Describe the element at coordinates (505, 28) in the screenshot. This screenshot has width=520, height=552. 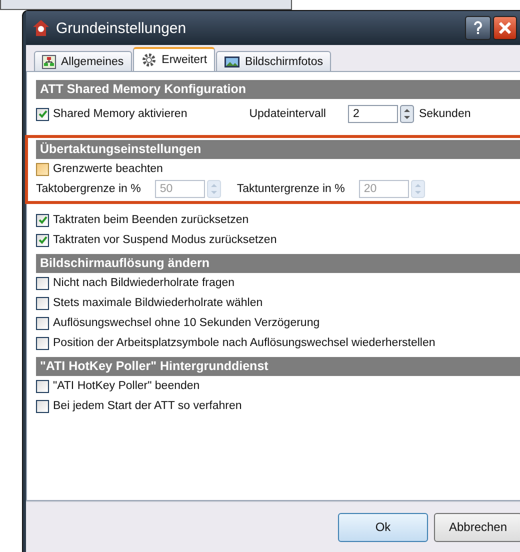
I see `close-button` at that location.